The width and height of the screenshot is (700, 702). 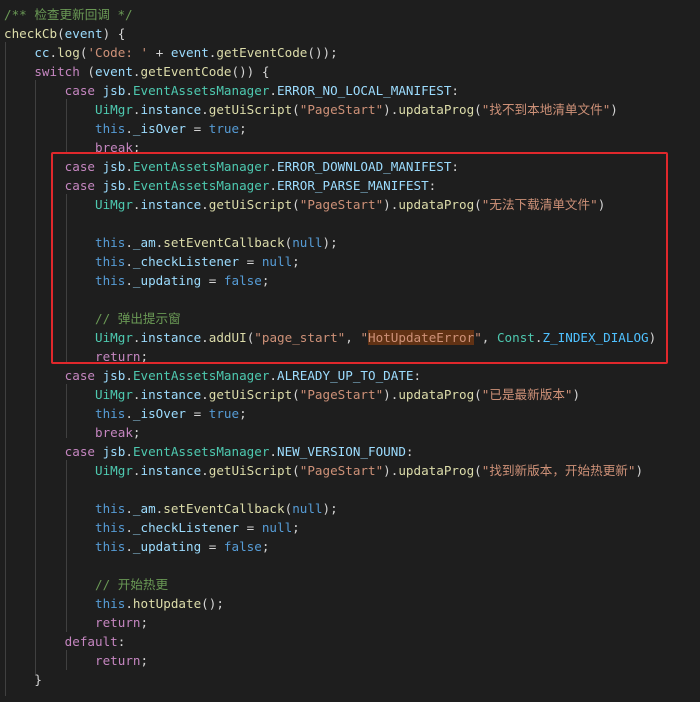 I want to click on code-line: default:, so click(x=65, y=641).